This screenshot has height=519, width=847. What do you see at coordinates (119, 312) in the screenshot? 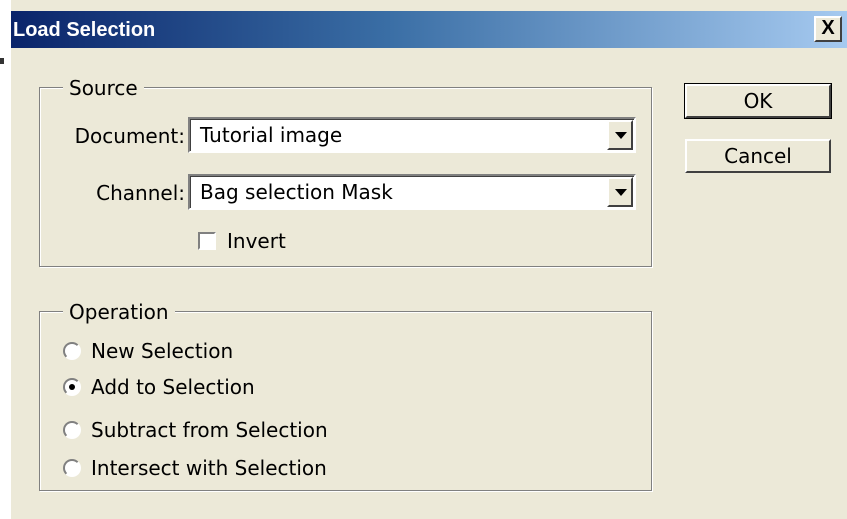
I see `operation-legend: Operation` at bounding box center [119, 312].